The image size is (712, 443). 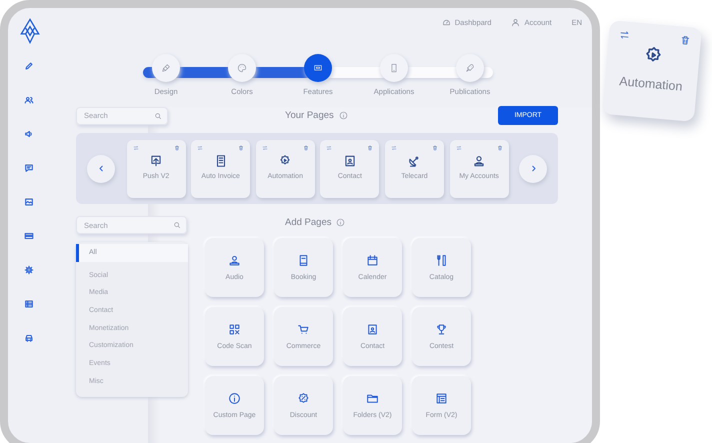 What do you see at coordinates (650, 84) in the screenshot?
I see `page-label: Automation` at bounding box center [650, 84].